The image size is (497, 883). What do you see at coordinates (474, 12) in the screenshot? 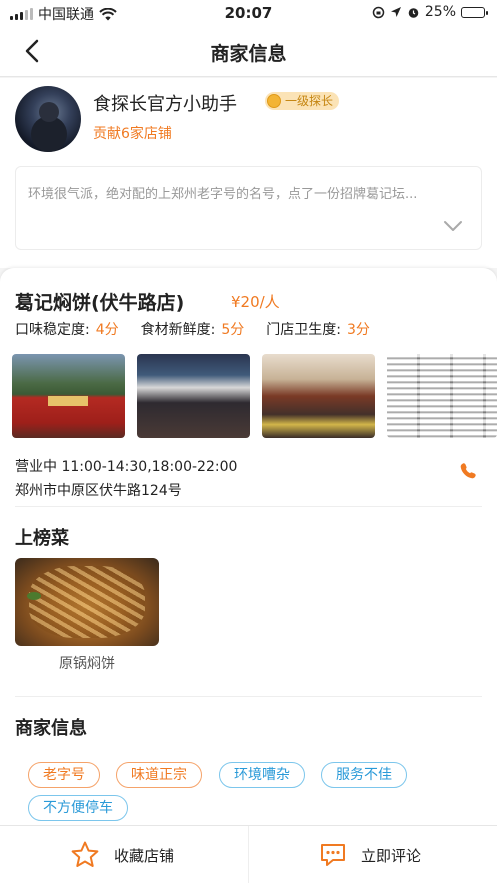
I see `battery-icon` at bounding box center [474, 12].